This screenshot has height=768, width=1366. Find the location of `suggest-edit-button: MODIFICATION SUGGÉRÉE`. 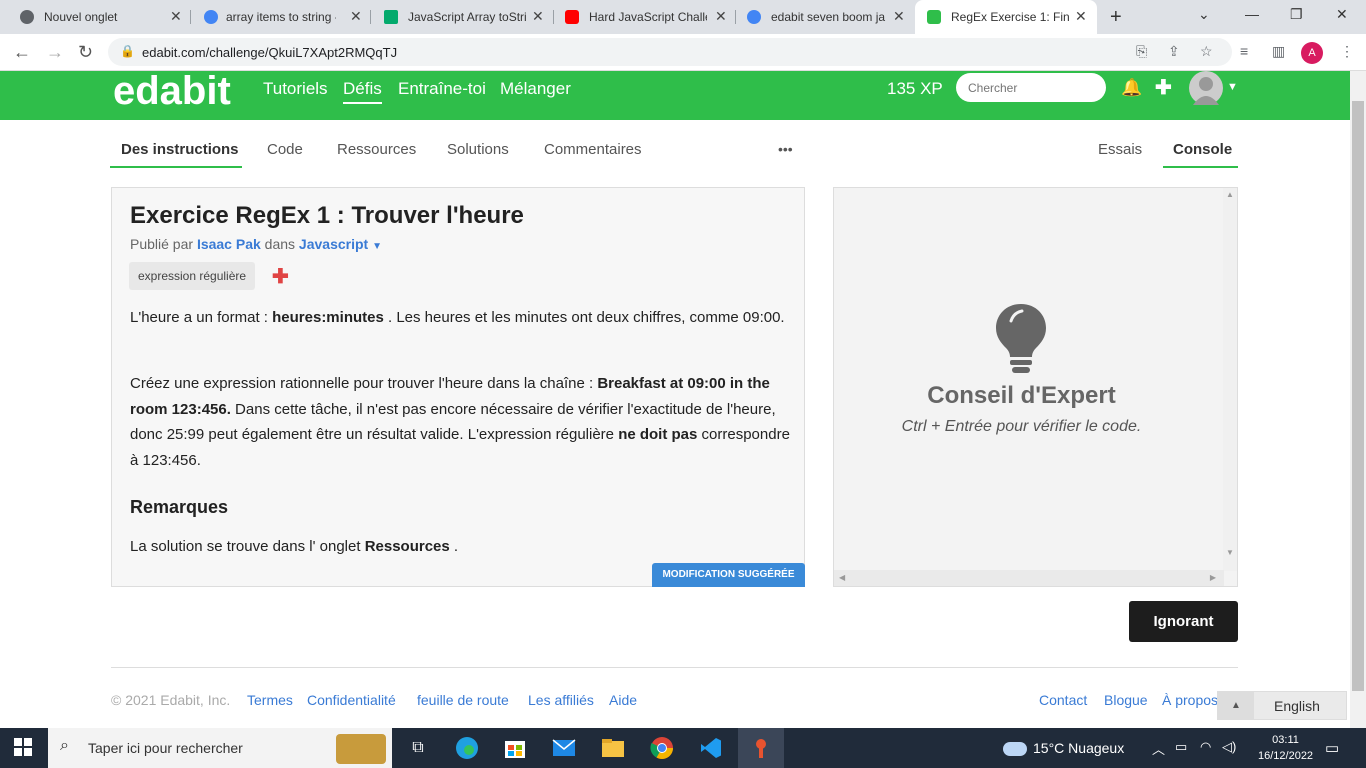

suggest-edit-button: MODIFICATION SUGGÉRÉE is located at coordinates (728, 575).